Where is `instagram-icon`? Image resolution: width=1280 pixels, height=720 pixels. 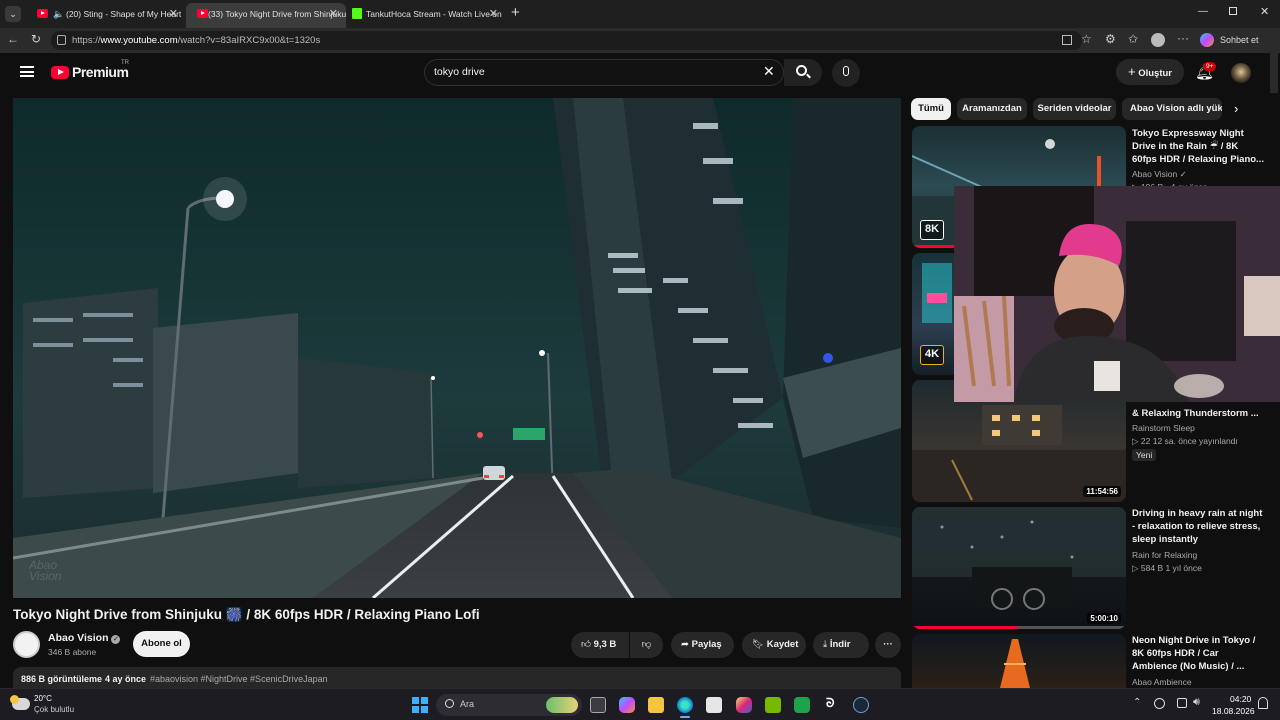 instagram-icon is located at coordinates (744, 705).